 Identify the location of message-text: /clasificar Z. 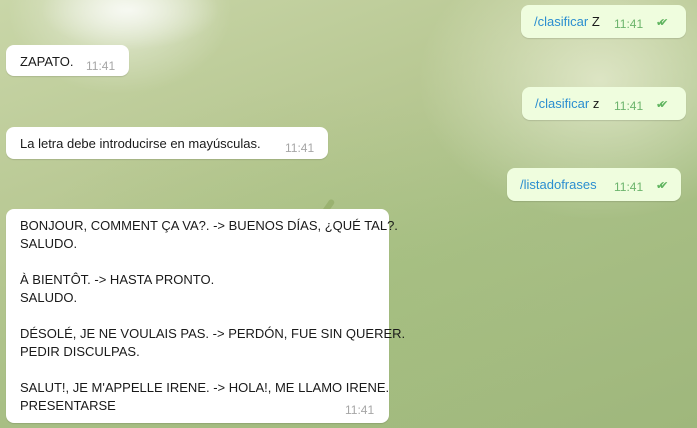
(567, 21).